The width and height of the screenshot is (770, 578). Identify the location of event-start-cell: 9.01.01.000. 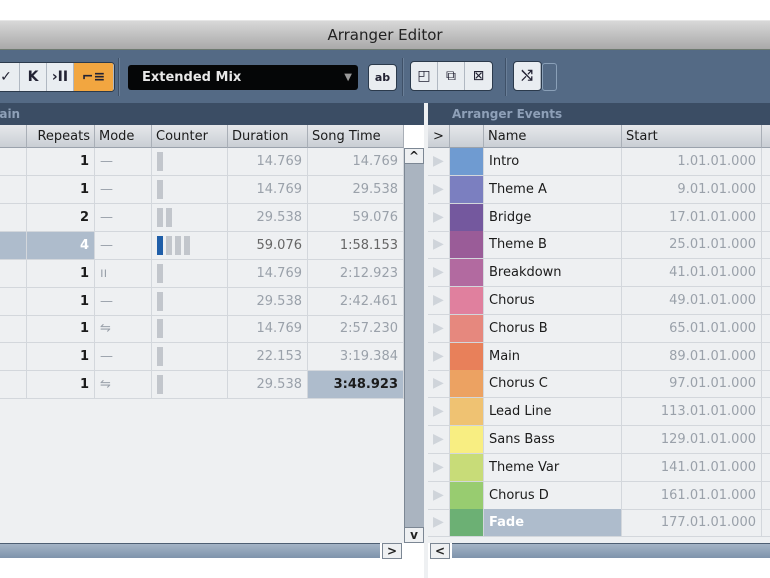
(692, 189).